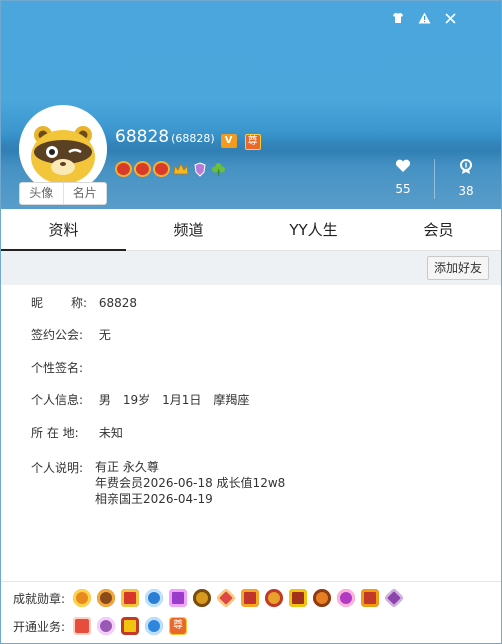 The height and width of the screenshot is (644, 502). I want to click on nickname-value: 68828, so click(118, 303).